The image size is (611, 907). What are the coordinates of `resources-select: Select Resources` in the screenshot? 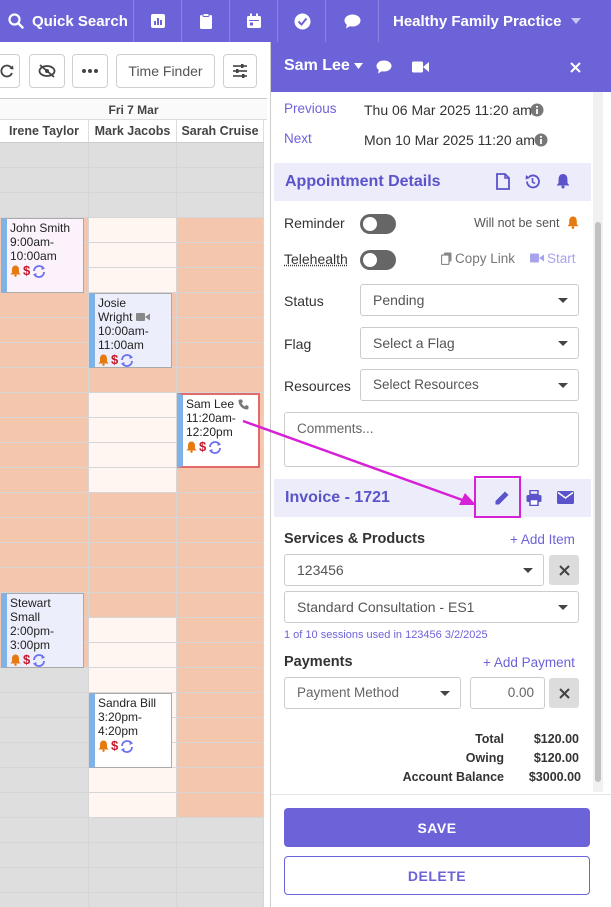 It's located at (469, 385).